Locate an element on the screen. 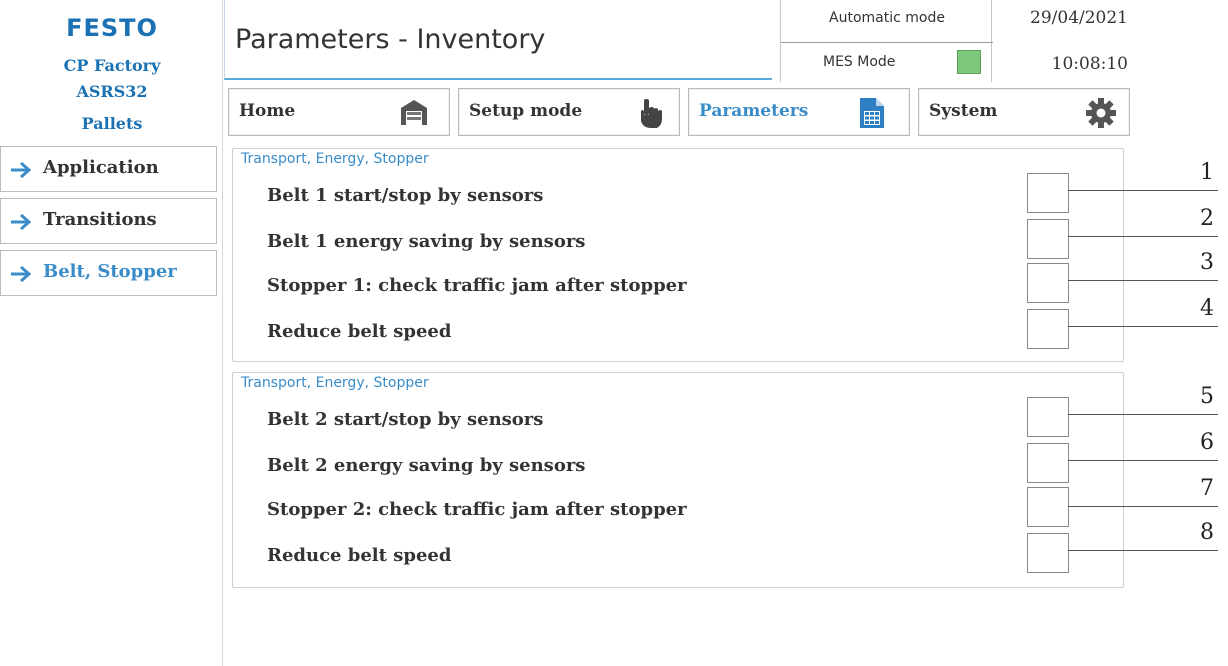  date-display: 29/04/2021 is located at coordinates (1079, 18).